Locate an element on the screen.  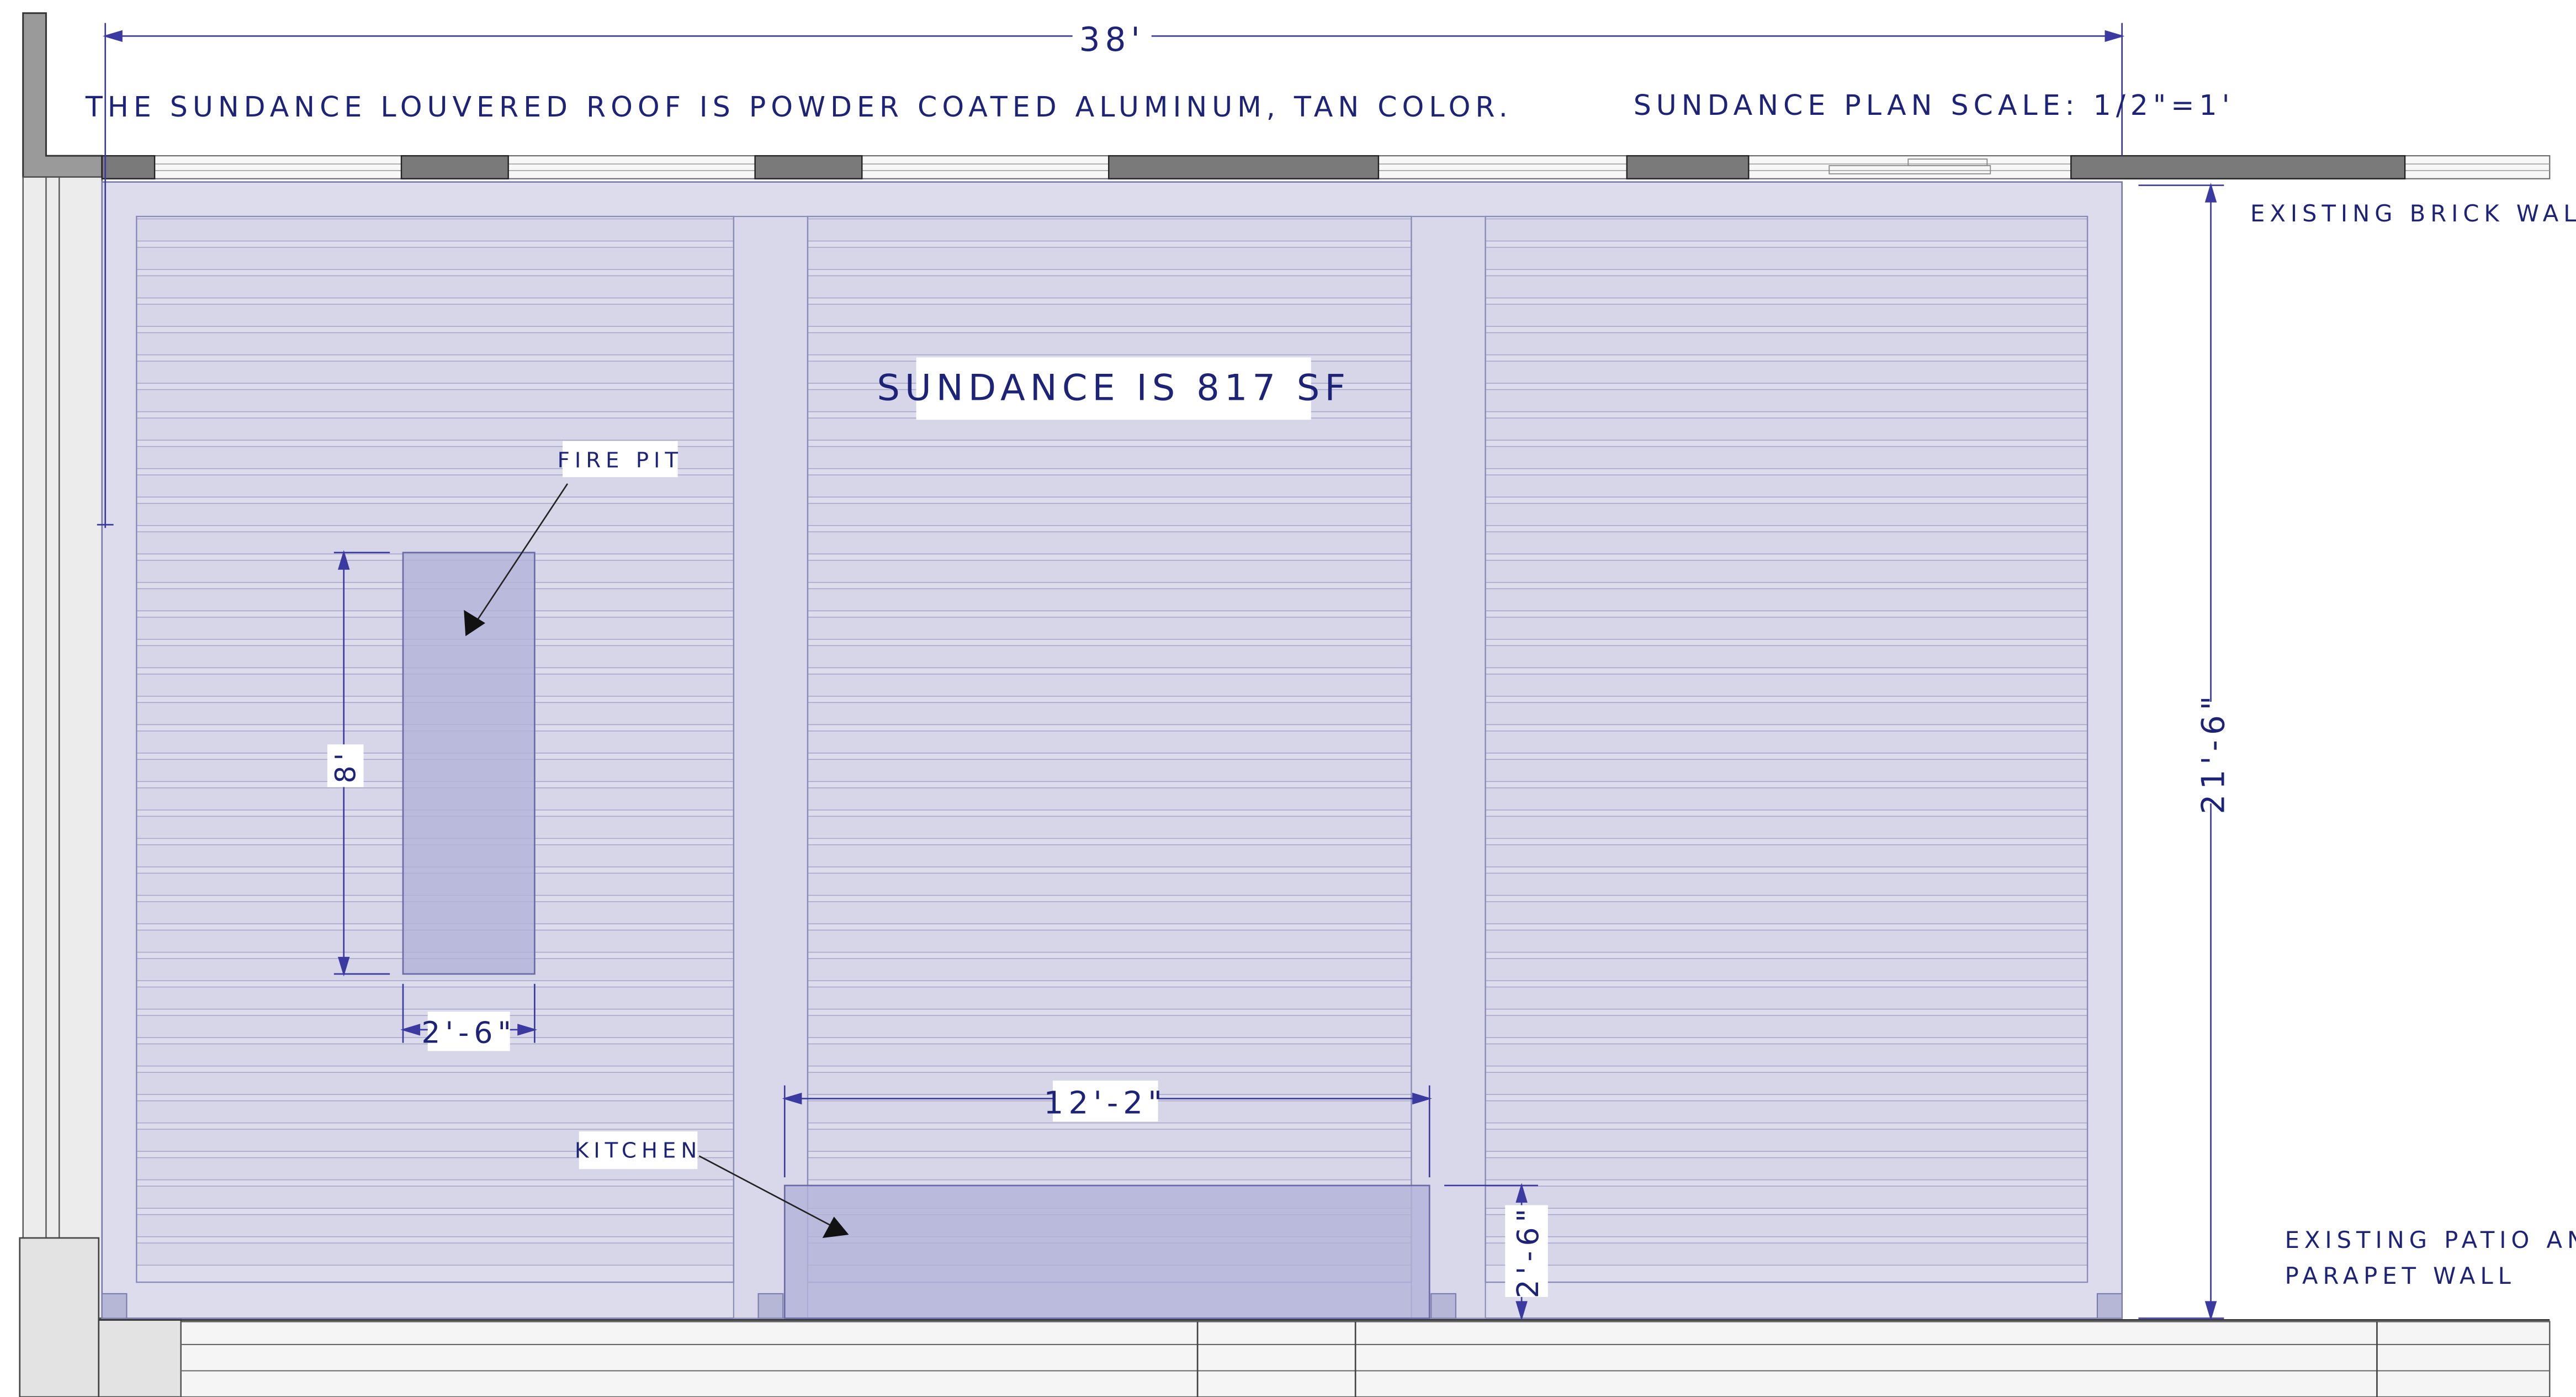
brick-wall-label: EXISTING BRICK WALL is located at coordinates (2413, 213).